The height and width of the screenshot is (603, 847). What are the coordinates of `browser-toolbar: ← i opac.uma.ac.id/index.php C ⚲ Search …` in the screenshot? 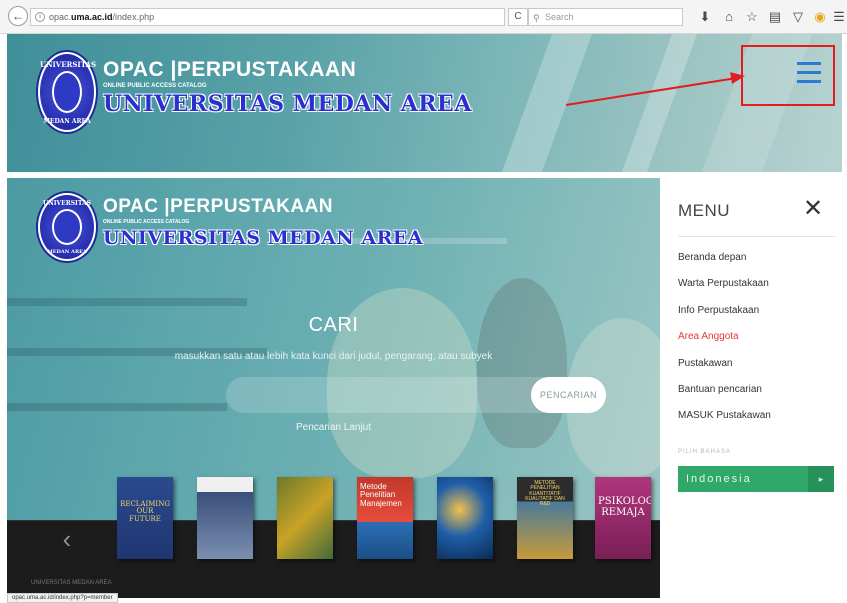 It's located at (423, 17).